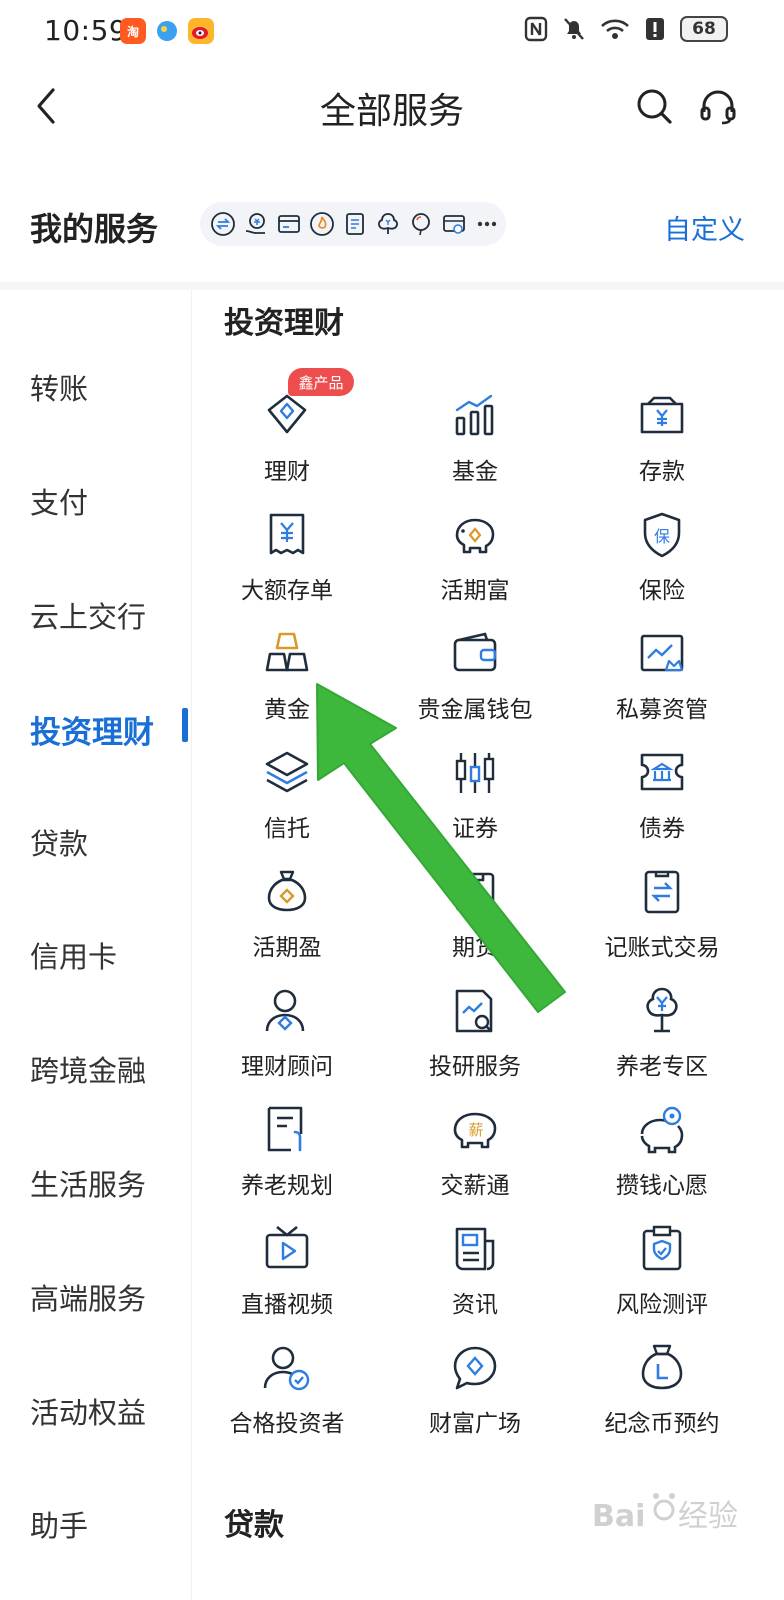  I want to click on news-icon, so click(475, 1249).